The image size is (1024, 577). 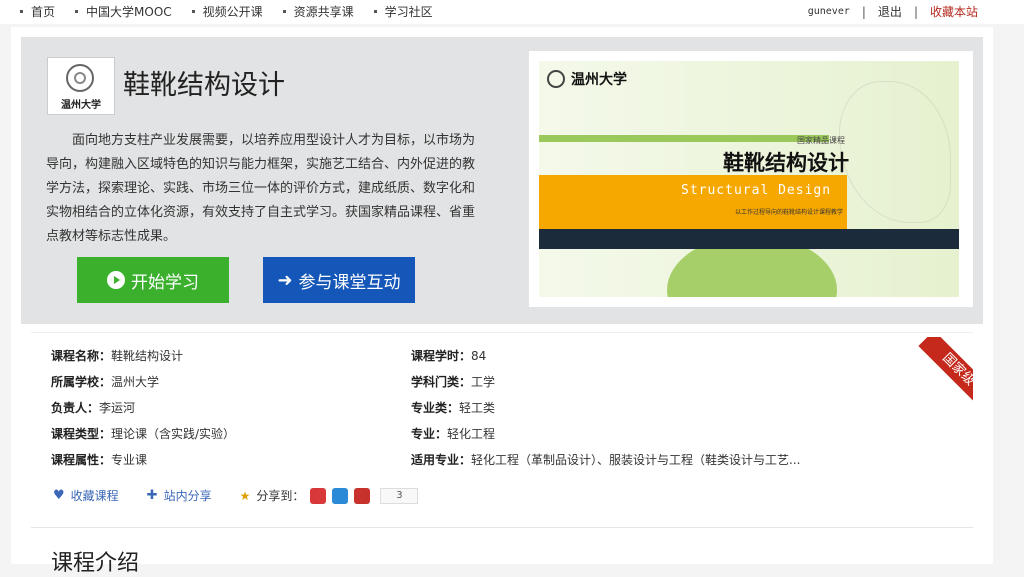 I want to click on nav-video-courses: 视频公开课, so click(x=227, y=11).